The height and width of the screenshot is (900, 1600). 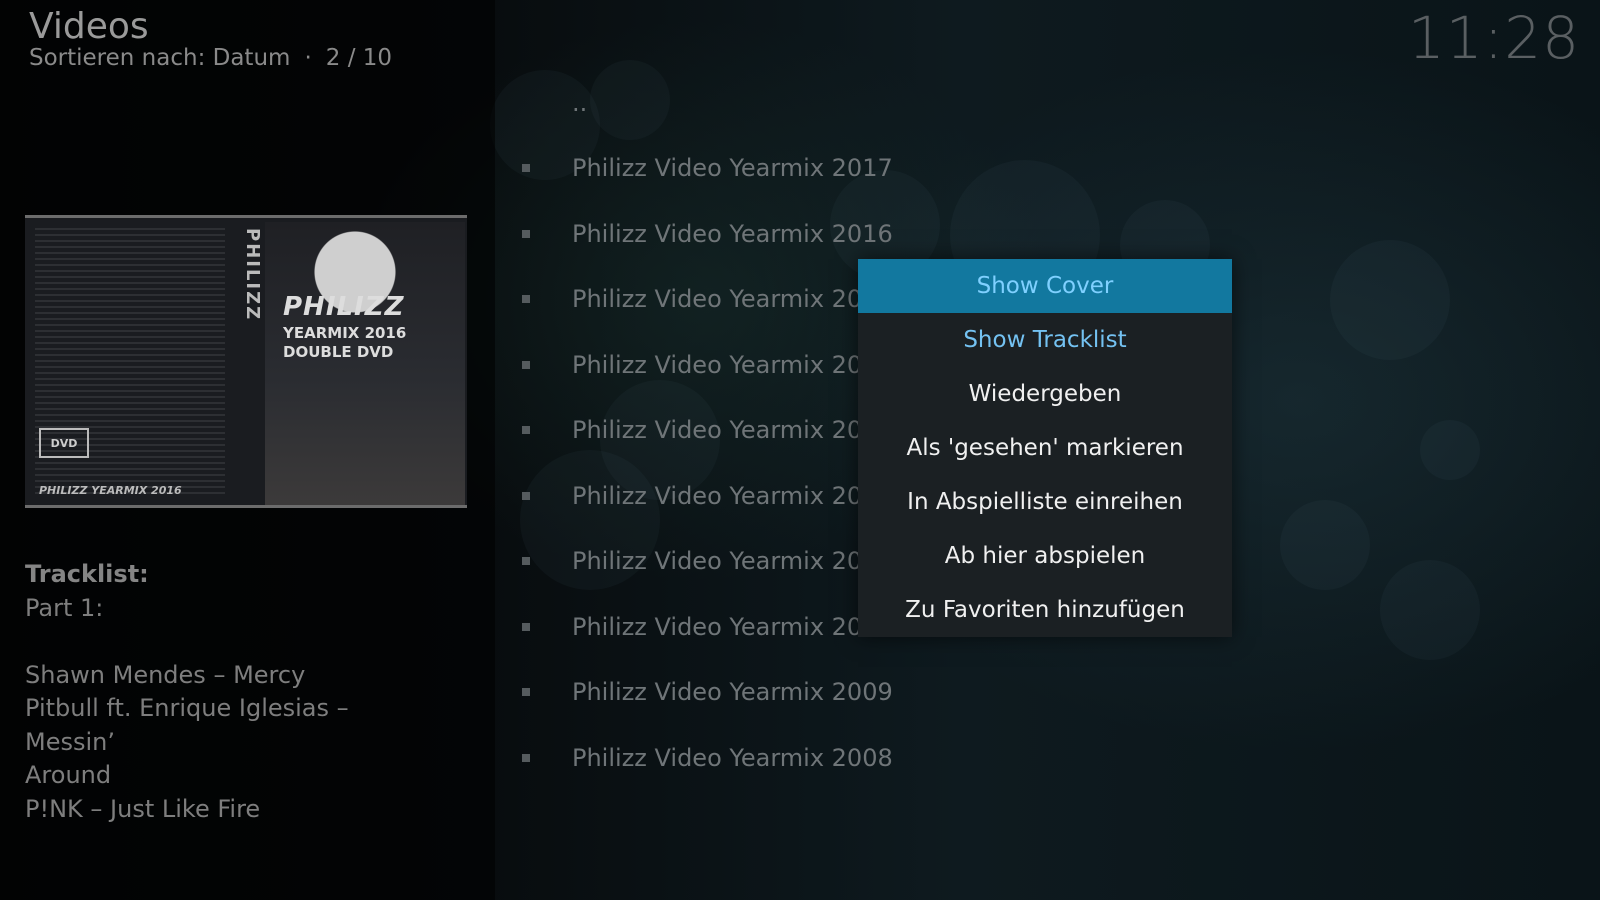 I want to click on list-item: Philizz Video Yearmix 2016, so click(x=870, y=234).